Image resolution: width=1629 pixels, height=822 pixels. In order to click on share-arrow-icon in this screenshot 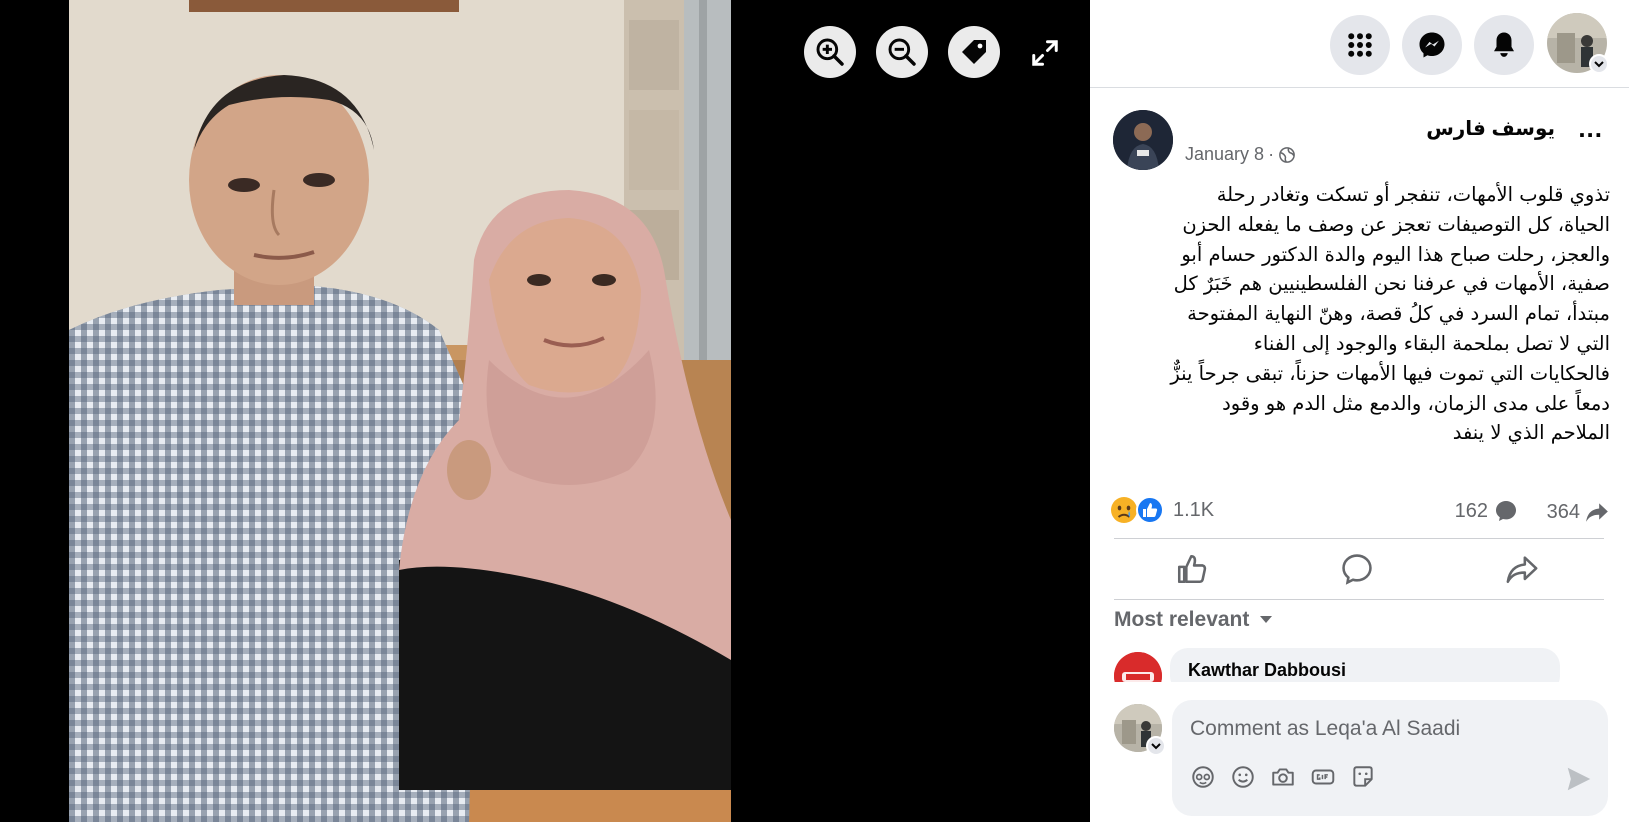, I will do `click(1597, 512)`.